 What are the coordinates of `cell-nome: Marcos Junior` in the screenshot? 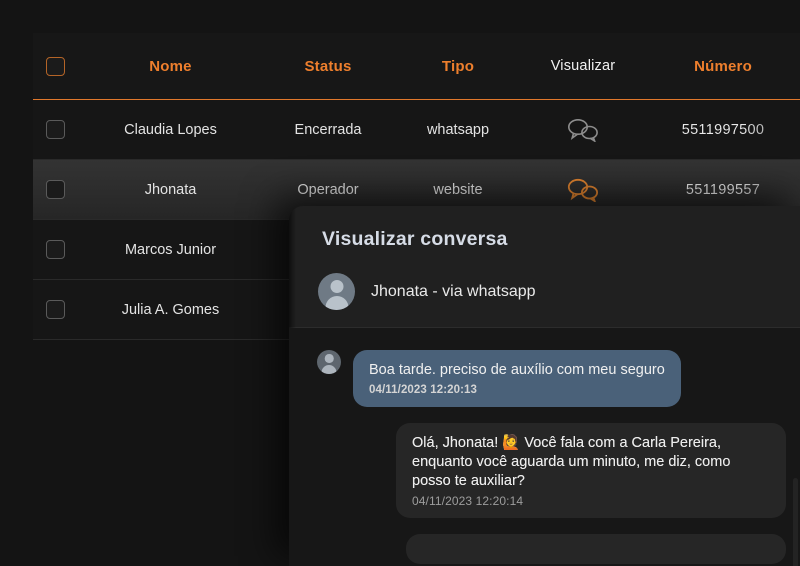 It's located at (170, 249).